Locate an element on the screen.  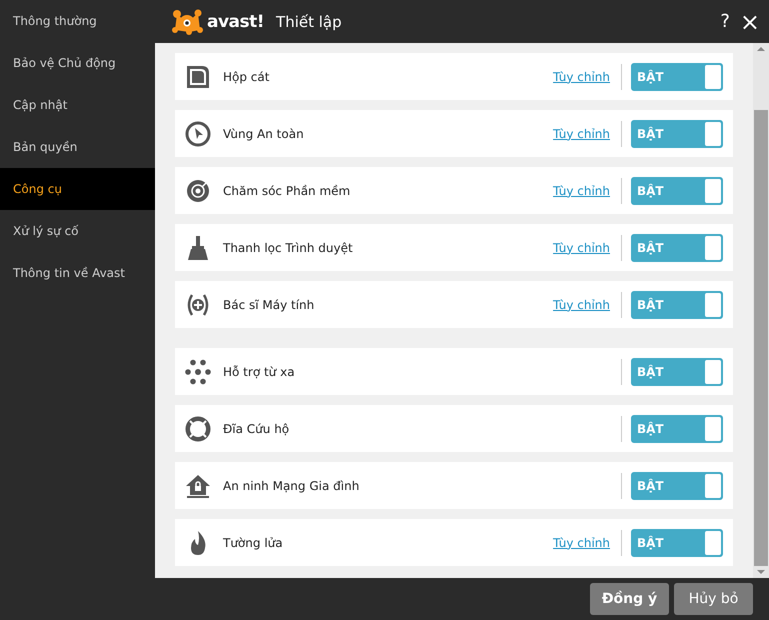
cancel-button: Hủy bỏ is located at coordinates (713, 599).